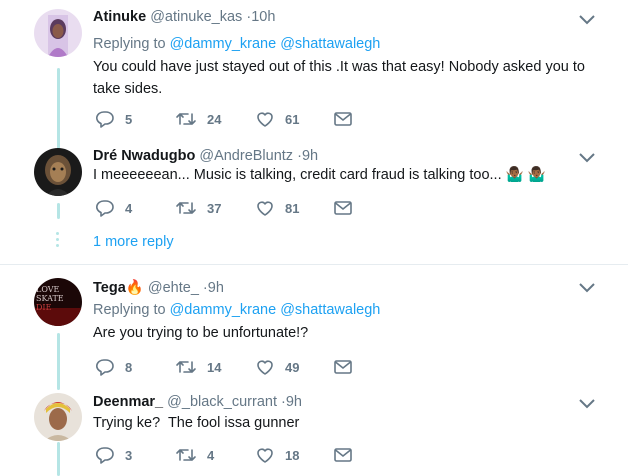 The height and width of the screenshot is (476, 628). I want to click on avatar-text: LOVE, so click(48, 289).